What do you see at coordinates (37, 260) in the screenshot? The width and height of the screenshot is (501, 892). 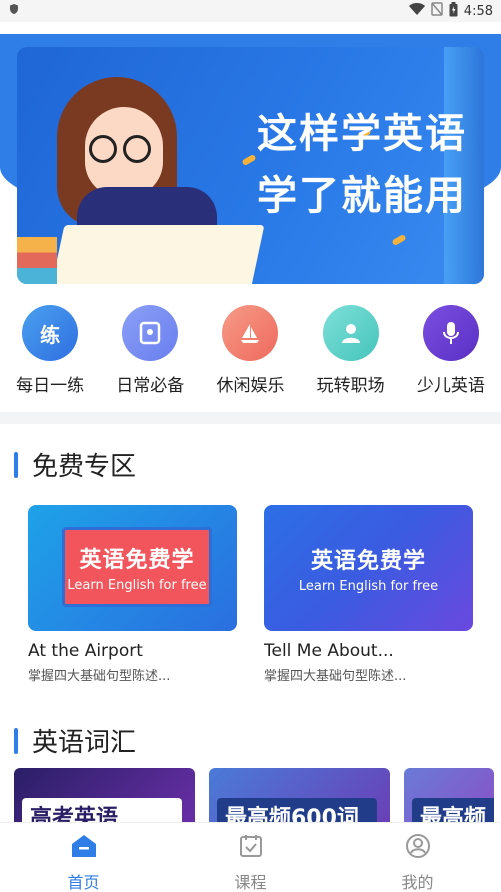 I see `book-stack-illustration` at bounding box center [37, 260].